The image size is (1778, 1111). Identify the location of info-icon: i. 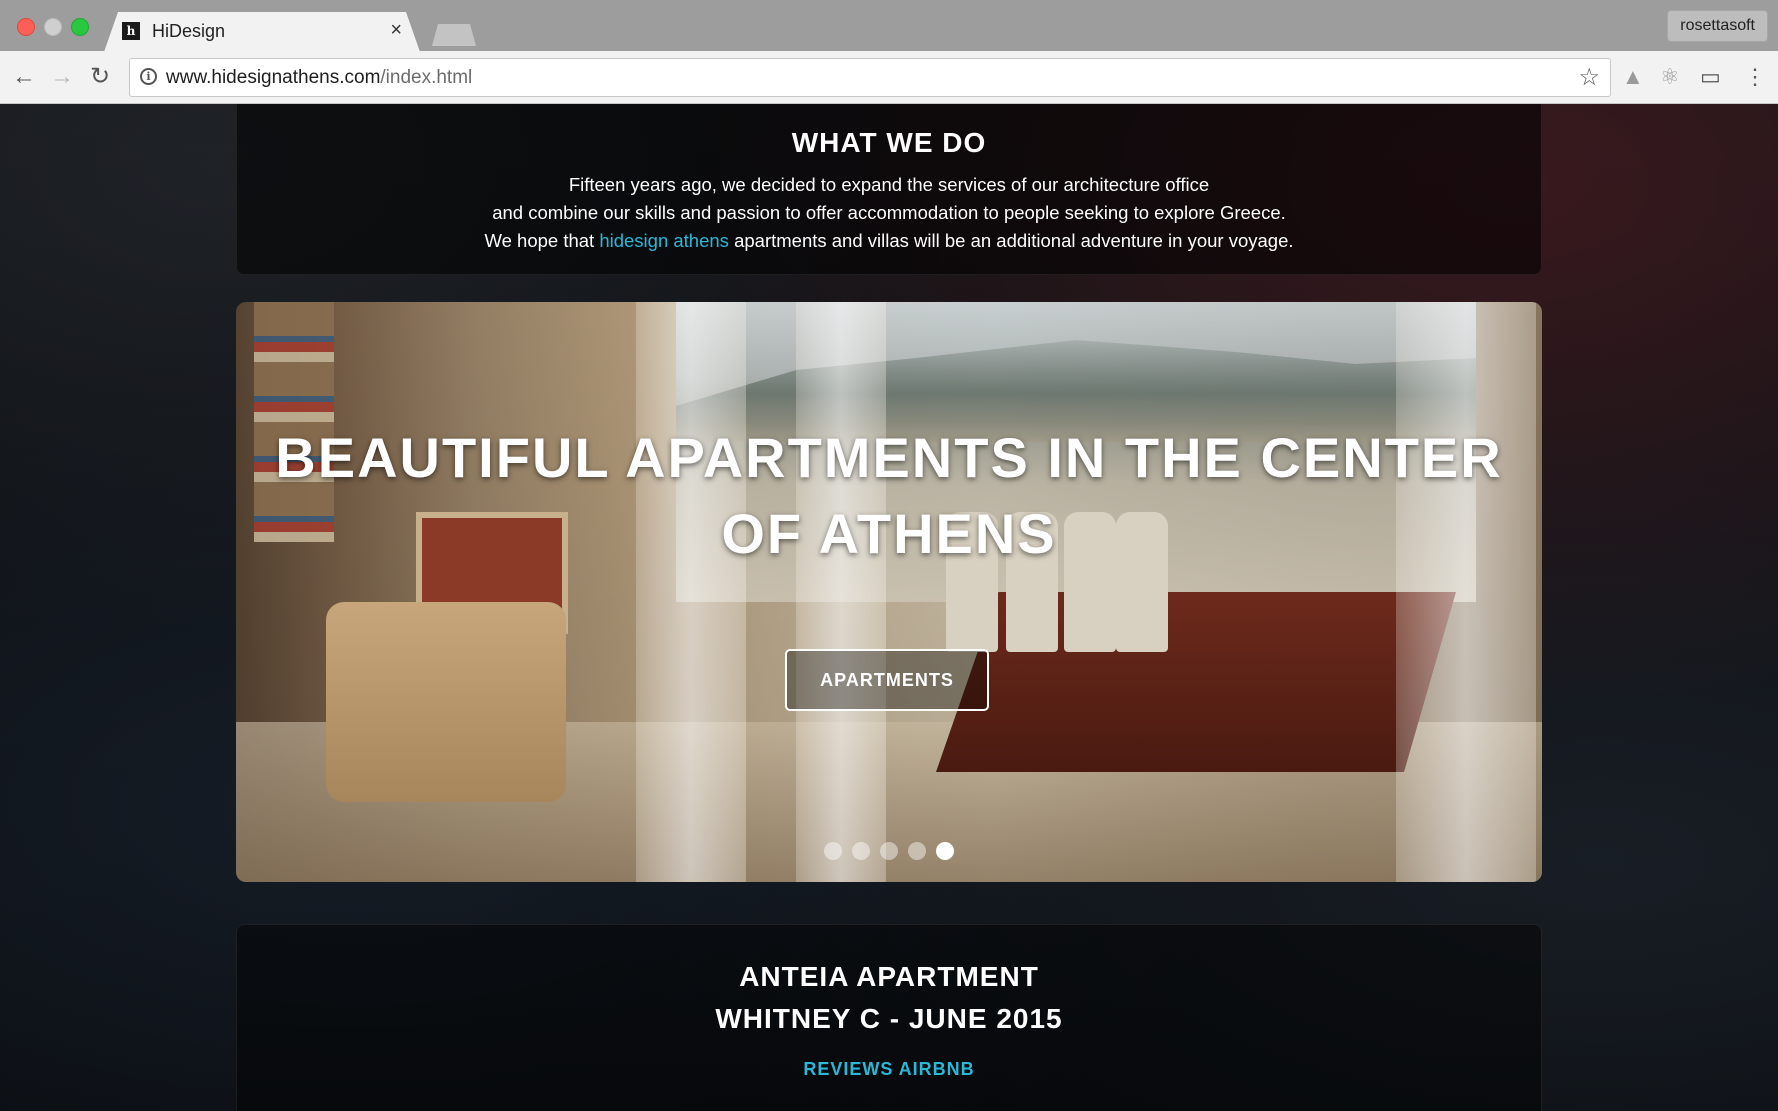
(148, 76).